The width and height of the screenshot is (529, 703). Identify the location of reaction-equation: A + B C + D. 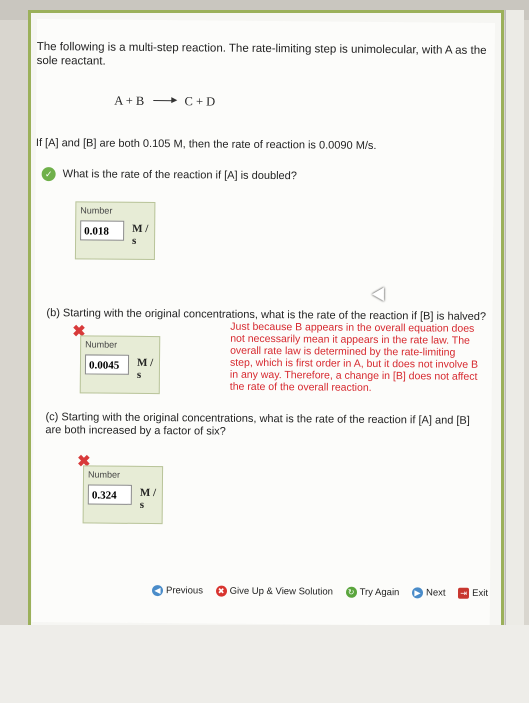
(164, 102).